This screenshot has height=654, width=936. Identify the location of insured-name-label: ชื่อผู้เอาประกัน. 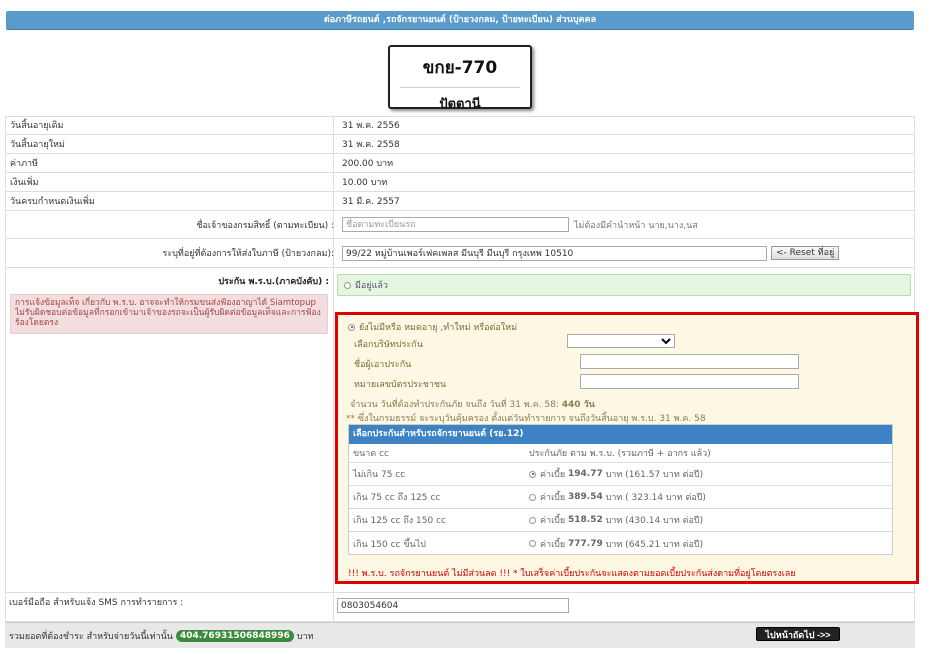
(383, 365).